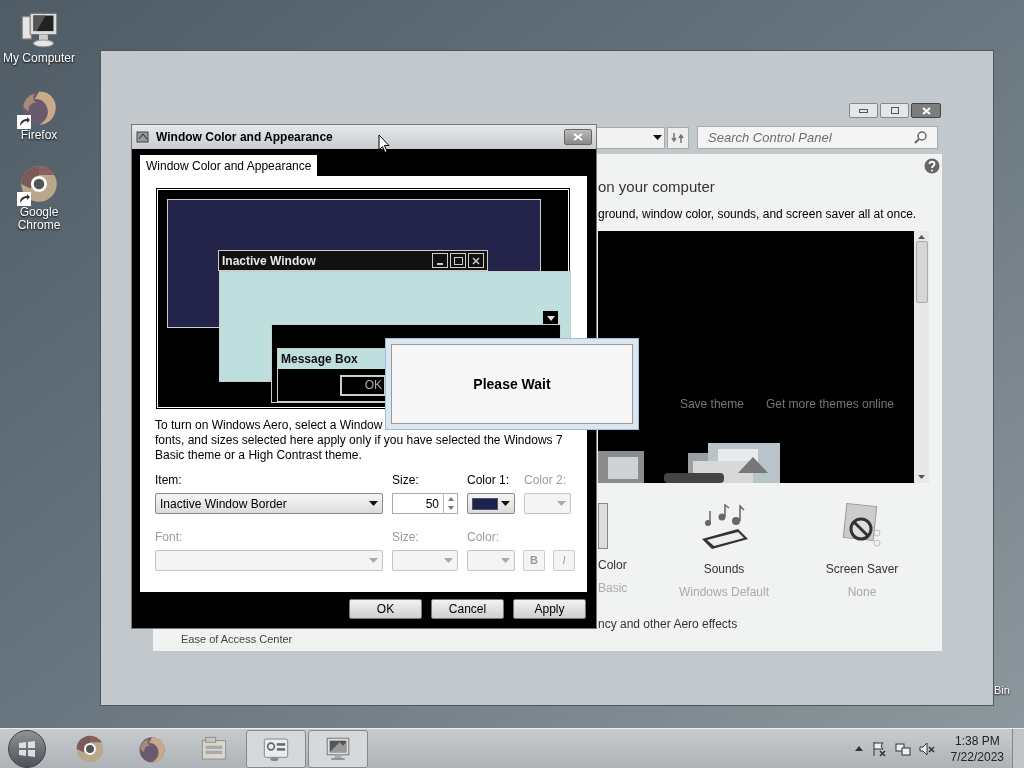 The image size is (1024, 768). Describe the element at coordinates (926, 748) in the screenshot. I see `speaker-muted-icon` at that location.